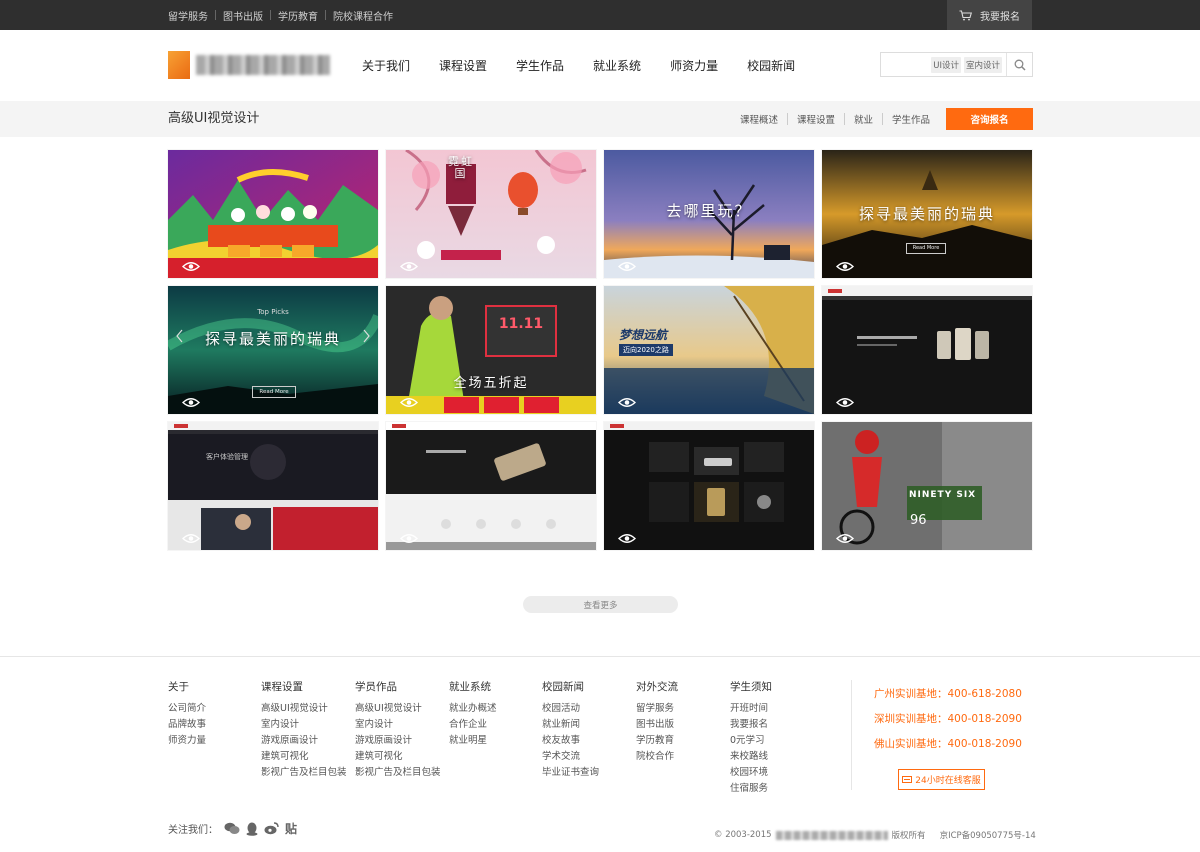 The height and width of the screenshot is (852, 1200). Describe the element at coordinates (989, 15) in the screenshot. I see `signup-button: 我要报名` at that location.